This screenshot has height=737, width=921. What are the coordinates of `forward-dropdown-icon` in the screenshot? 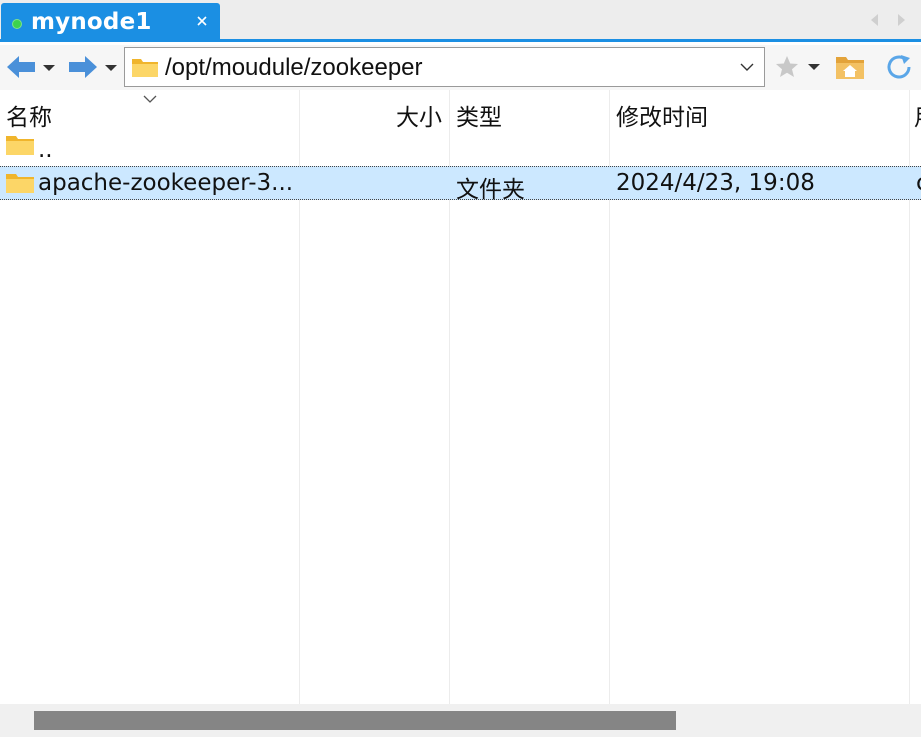 It's located at (111, 67).